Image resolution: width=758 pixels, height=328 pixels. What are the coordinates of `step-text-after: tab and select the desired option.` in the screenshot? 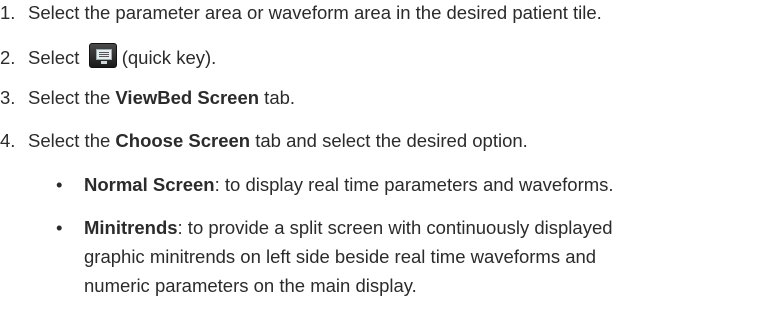 It's located at (389, 140).